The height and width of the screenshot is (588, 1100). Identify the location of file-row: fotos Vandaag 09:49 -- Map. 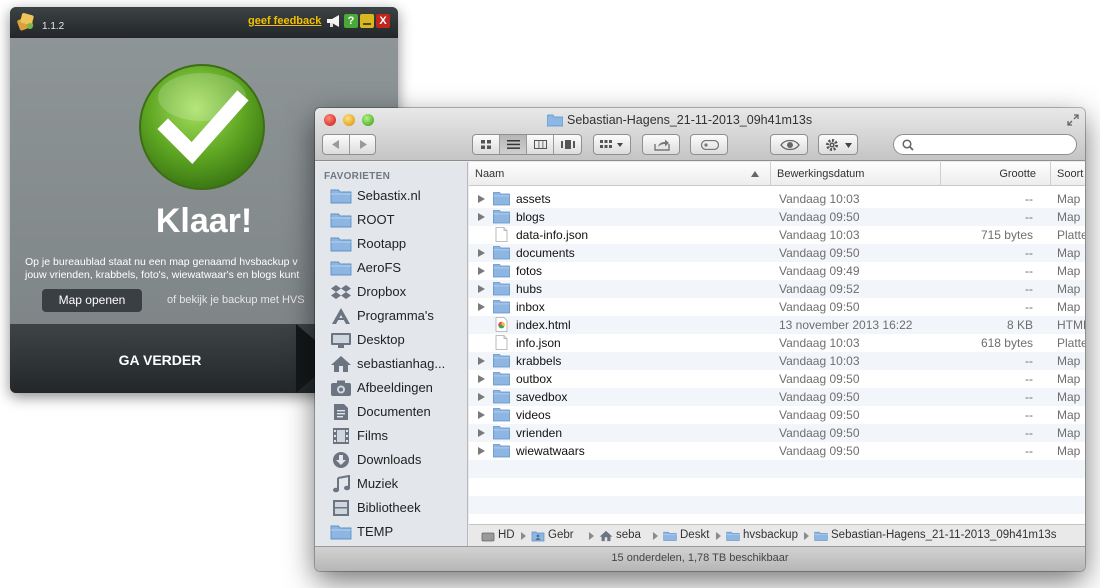
(777, 271).